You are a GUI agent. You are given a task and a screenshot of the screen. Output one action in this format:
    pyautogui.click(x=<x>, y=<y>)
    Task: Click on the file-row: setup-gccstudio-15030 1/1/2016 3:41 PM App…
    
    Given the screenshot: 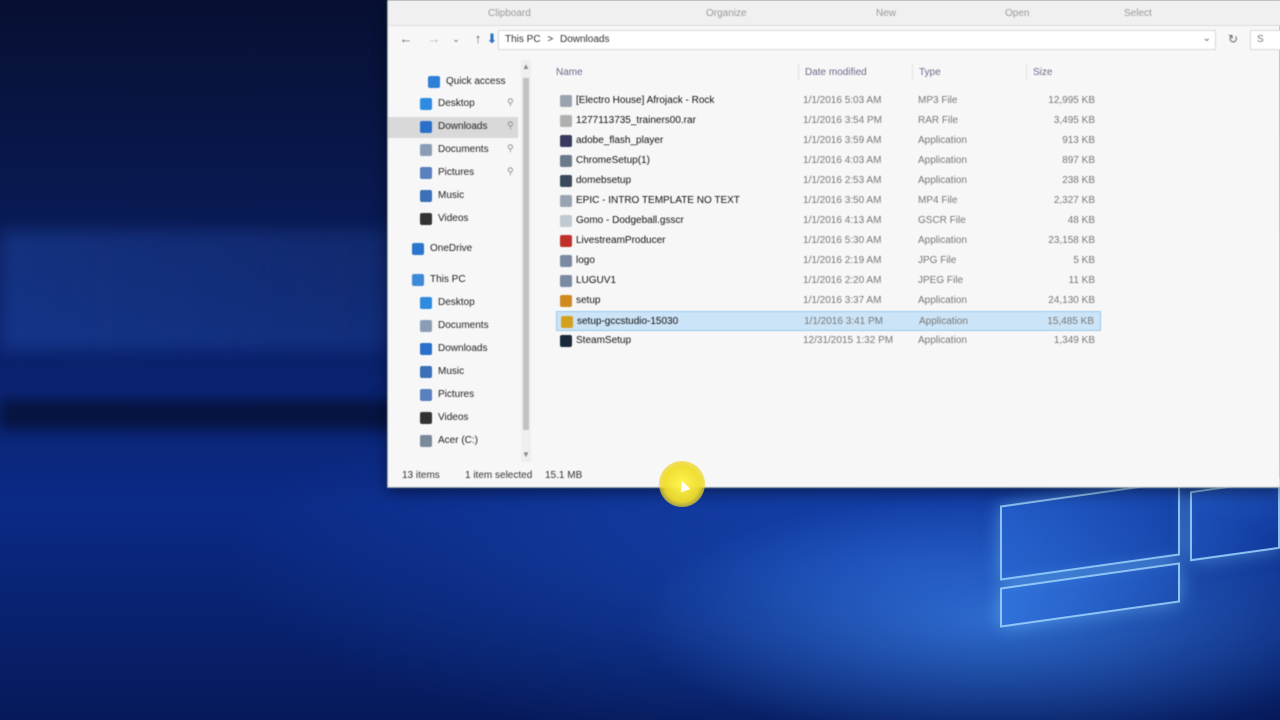 What is the action you would take?
    pyautogui.click(x=828, y=321)
    